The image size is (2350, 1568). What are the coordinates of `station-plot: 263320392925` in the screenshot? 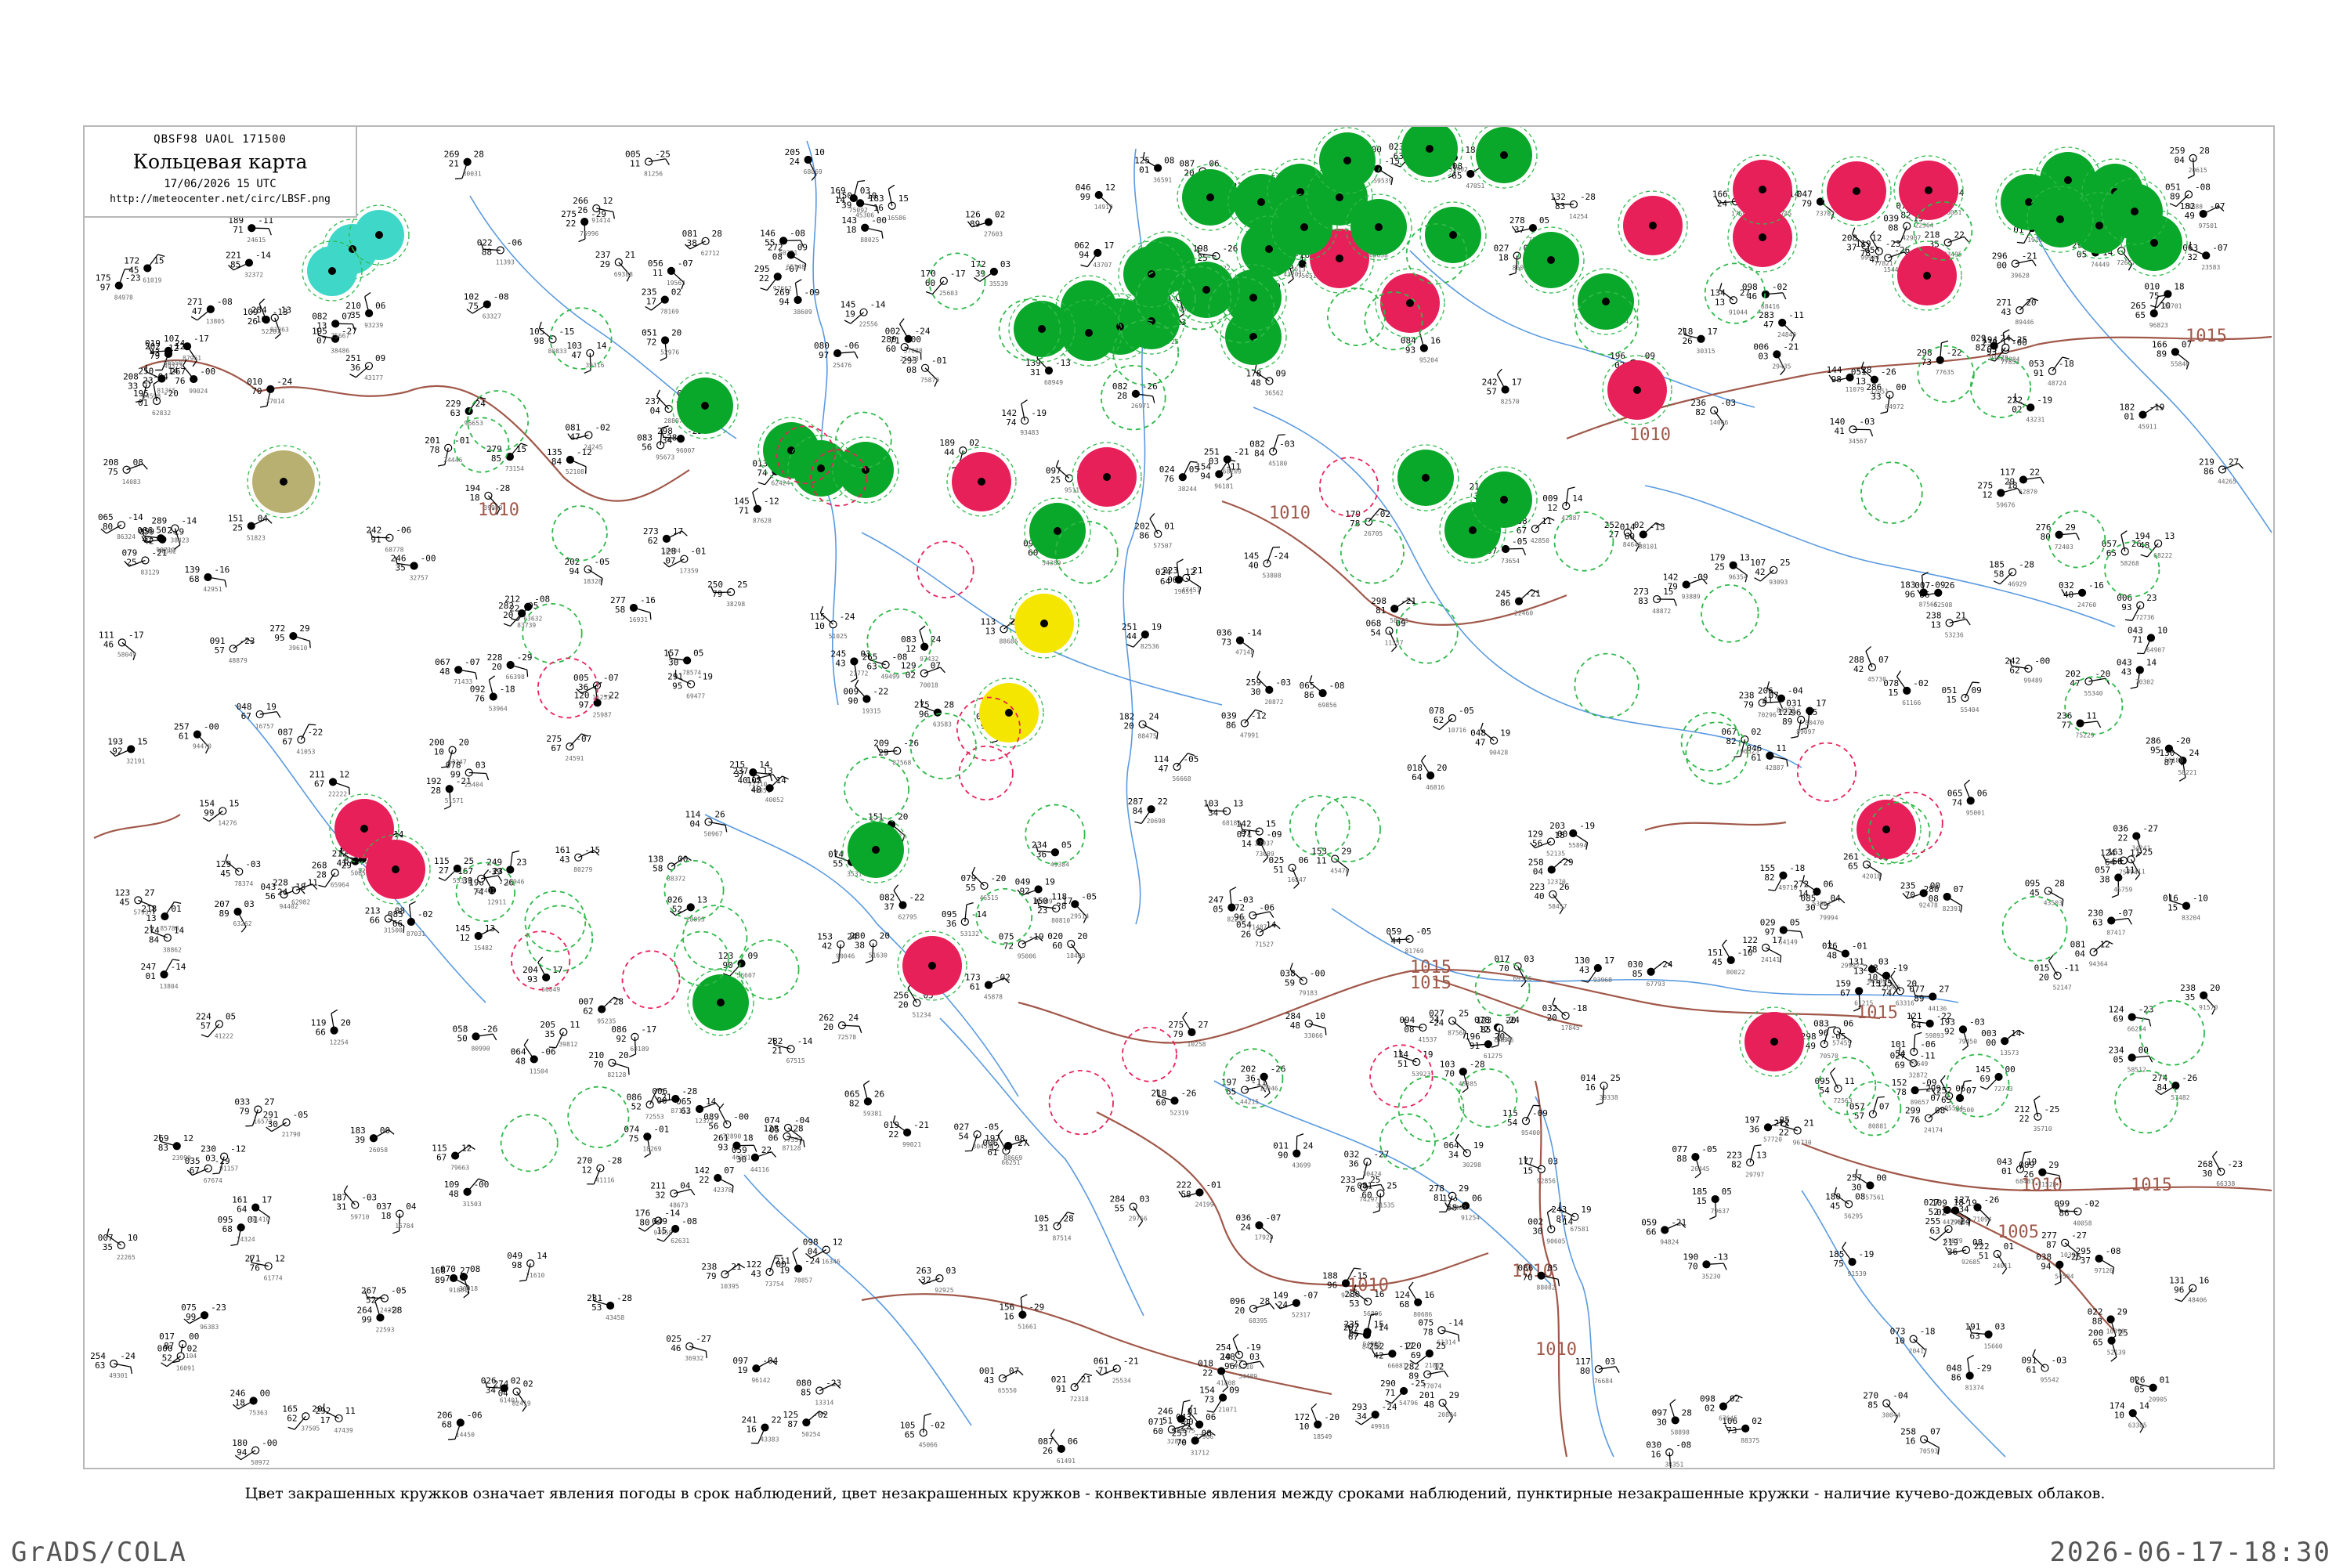 It's located at (936, 1280).